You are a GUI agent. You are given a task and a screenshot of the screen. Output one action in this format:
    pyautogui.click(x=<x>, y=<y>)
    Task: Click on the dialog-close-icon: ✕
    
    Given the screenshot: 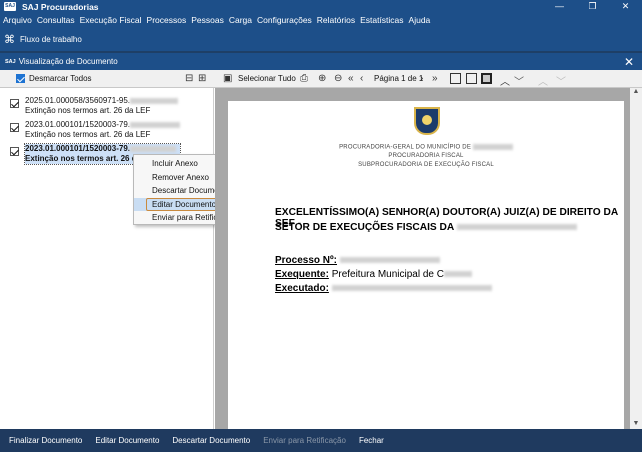 What is the action you would take?
    pyautogui.click(x=629, y=62)
    